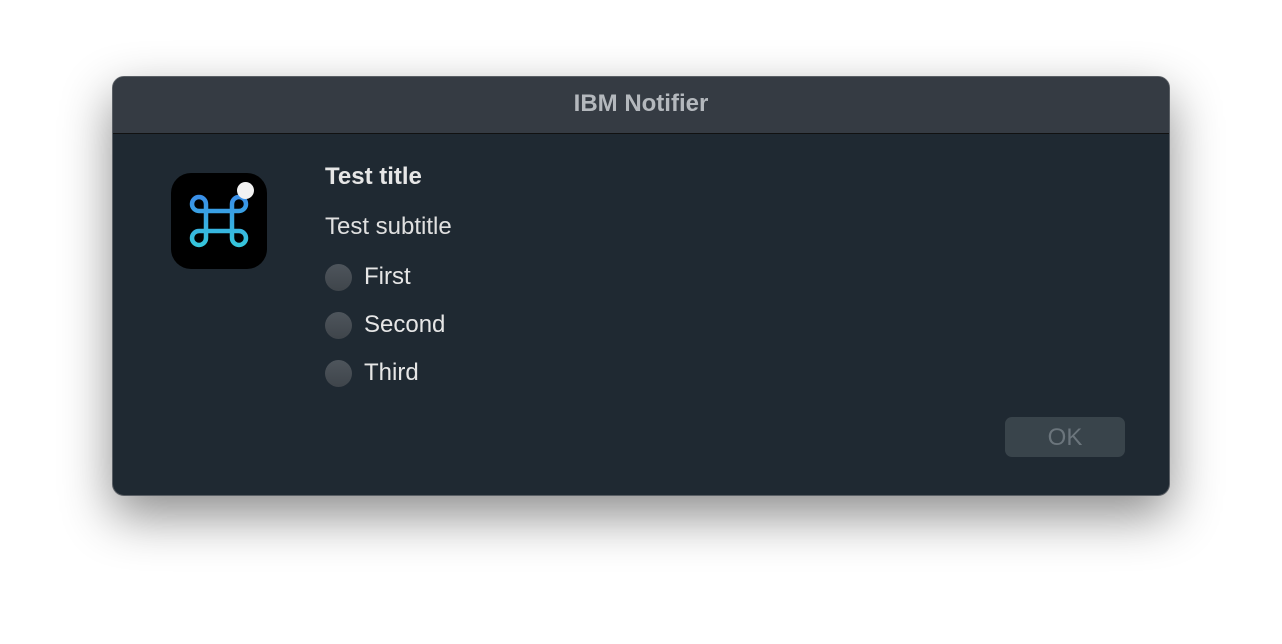 The height and width of the screenshot is (644, 1282). I want to click on radio-third: Third, so click(372, 373).